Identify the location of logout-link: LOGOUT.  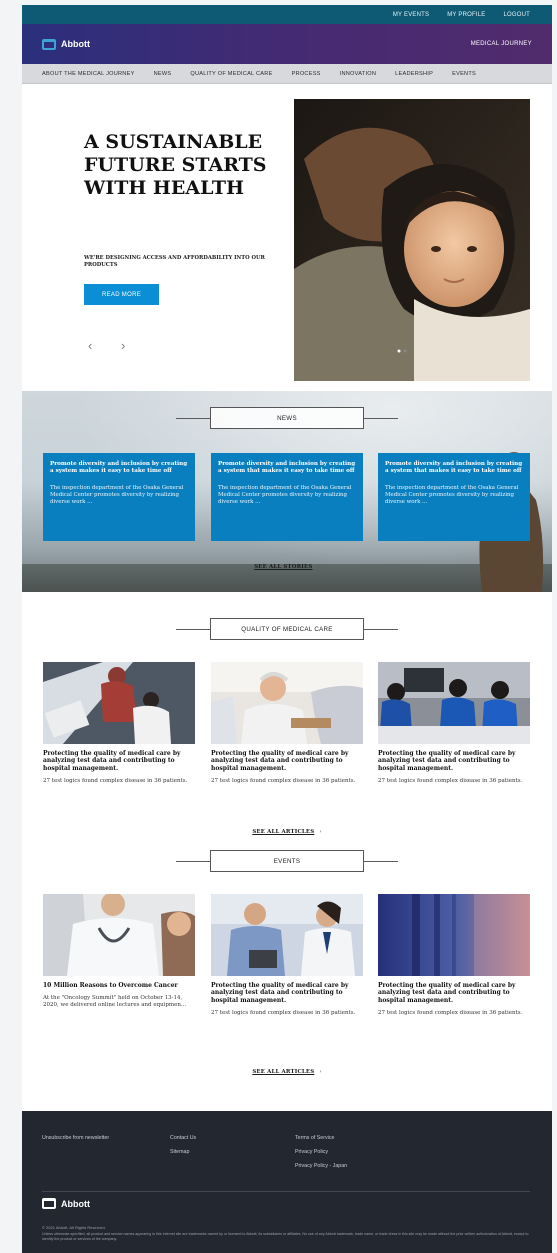
(516, 15).